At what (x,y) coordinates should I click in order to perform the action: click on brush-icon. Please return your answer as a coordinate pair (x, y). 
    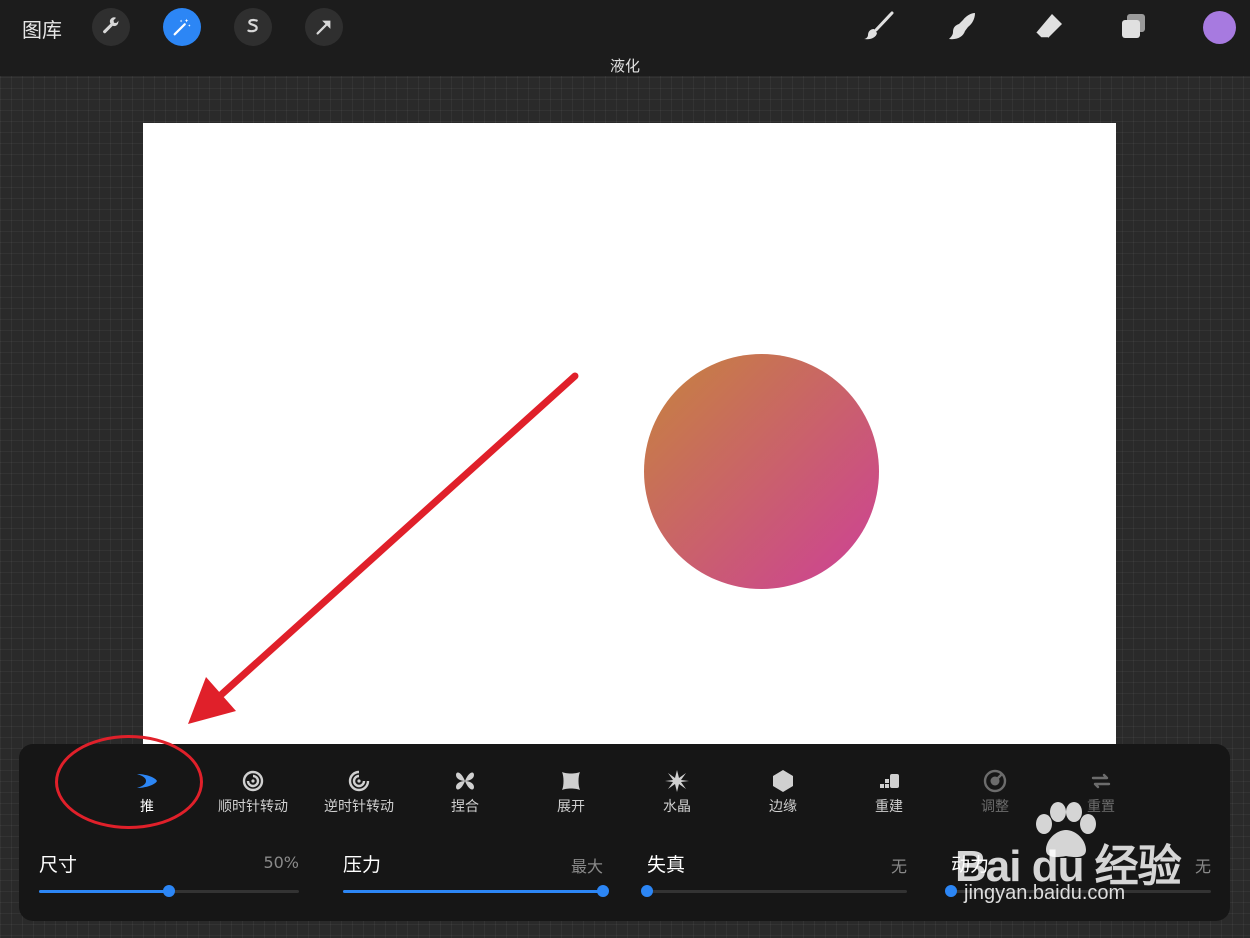
    Looking at the image, I should click on (879, 27).